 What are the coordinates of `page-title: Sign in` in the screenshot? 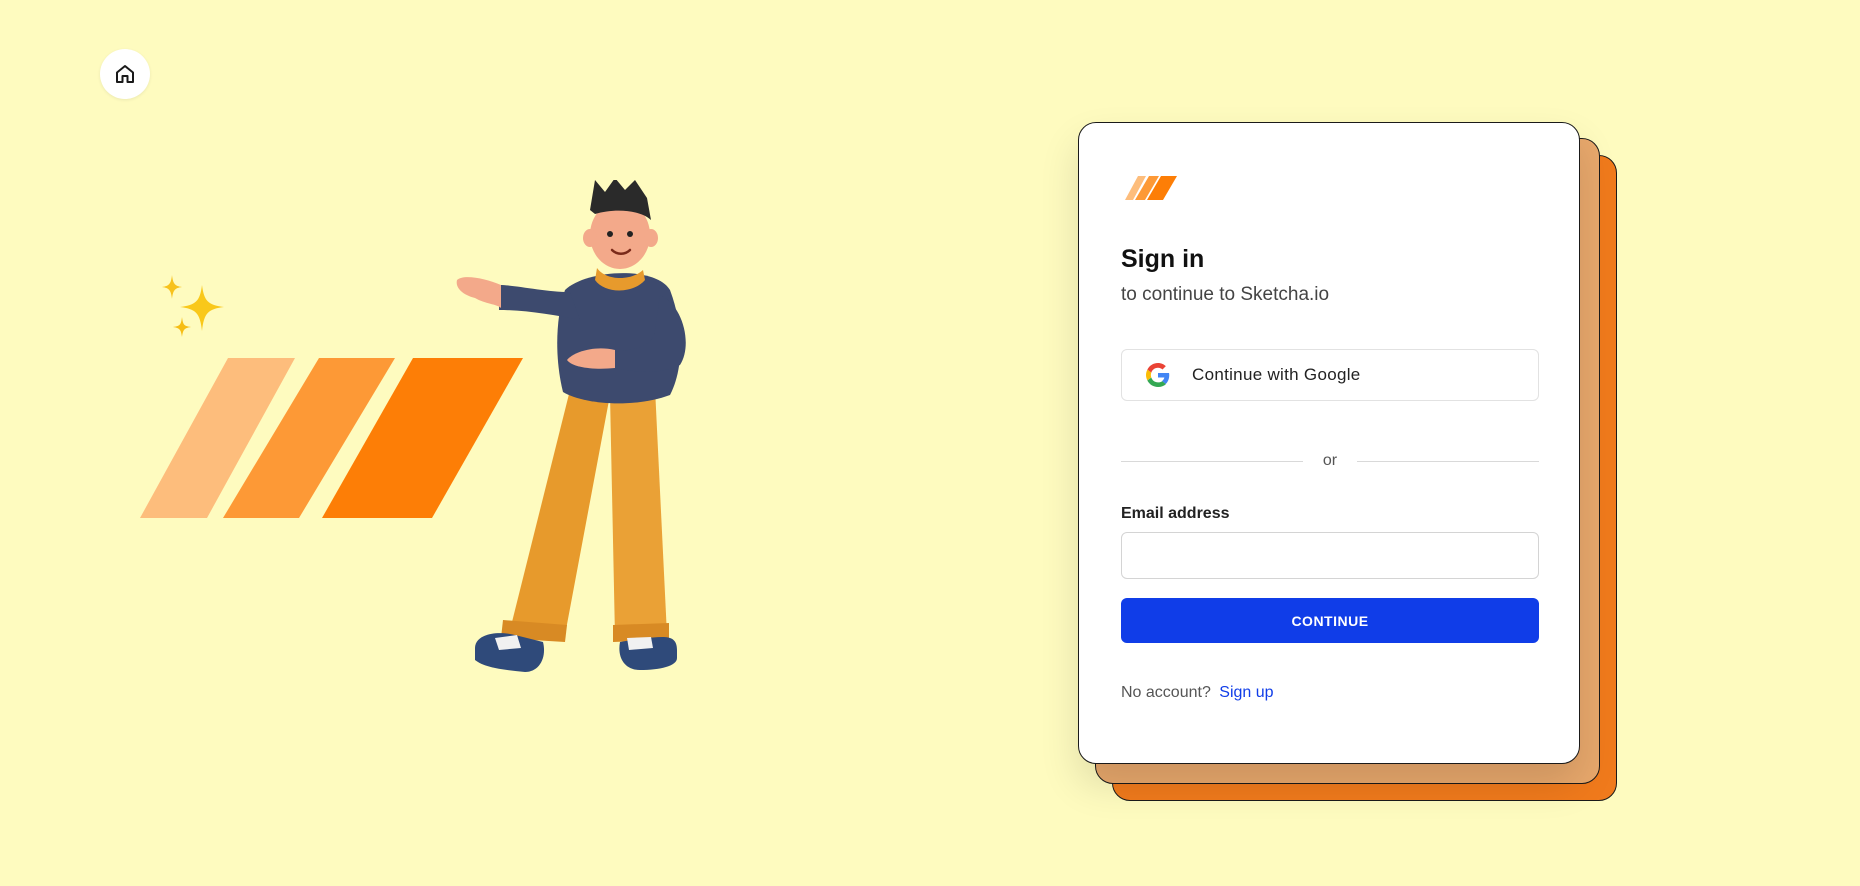 It's located at (1163, 259).